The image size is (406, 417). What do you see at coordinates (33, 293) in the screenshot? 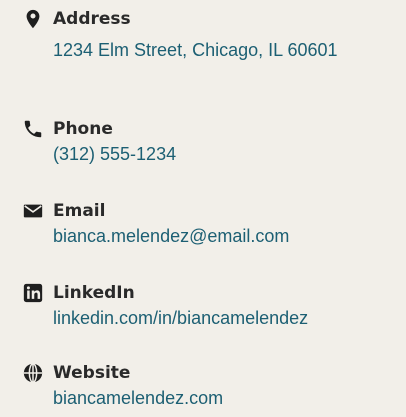
I see `linkedin-icon` at bounding box center [33, 293].